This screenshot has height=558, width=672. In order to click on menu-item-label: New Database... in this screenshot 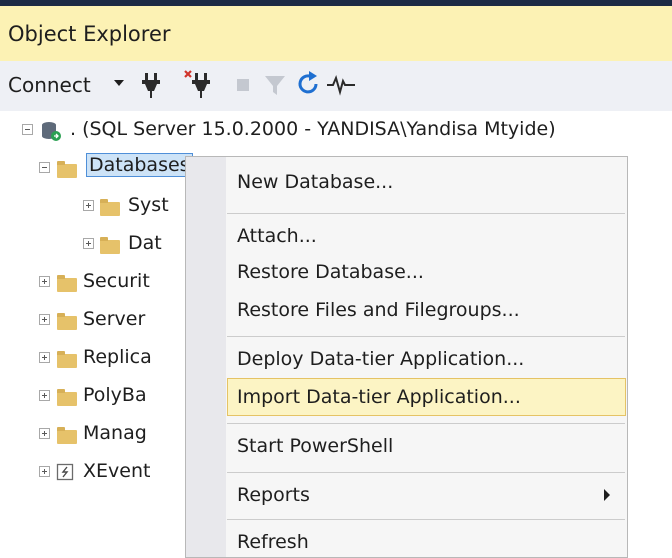, I will do `click(315, 182)`.